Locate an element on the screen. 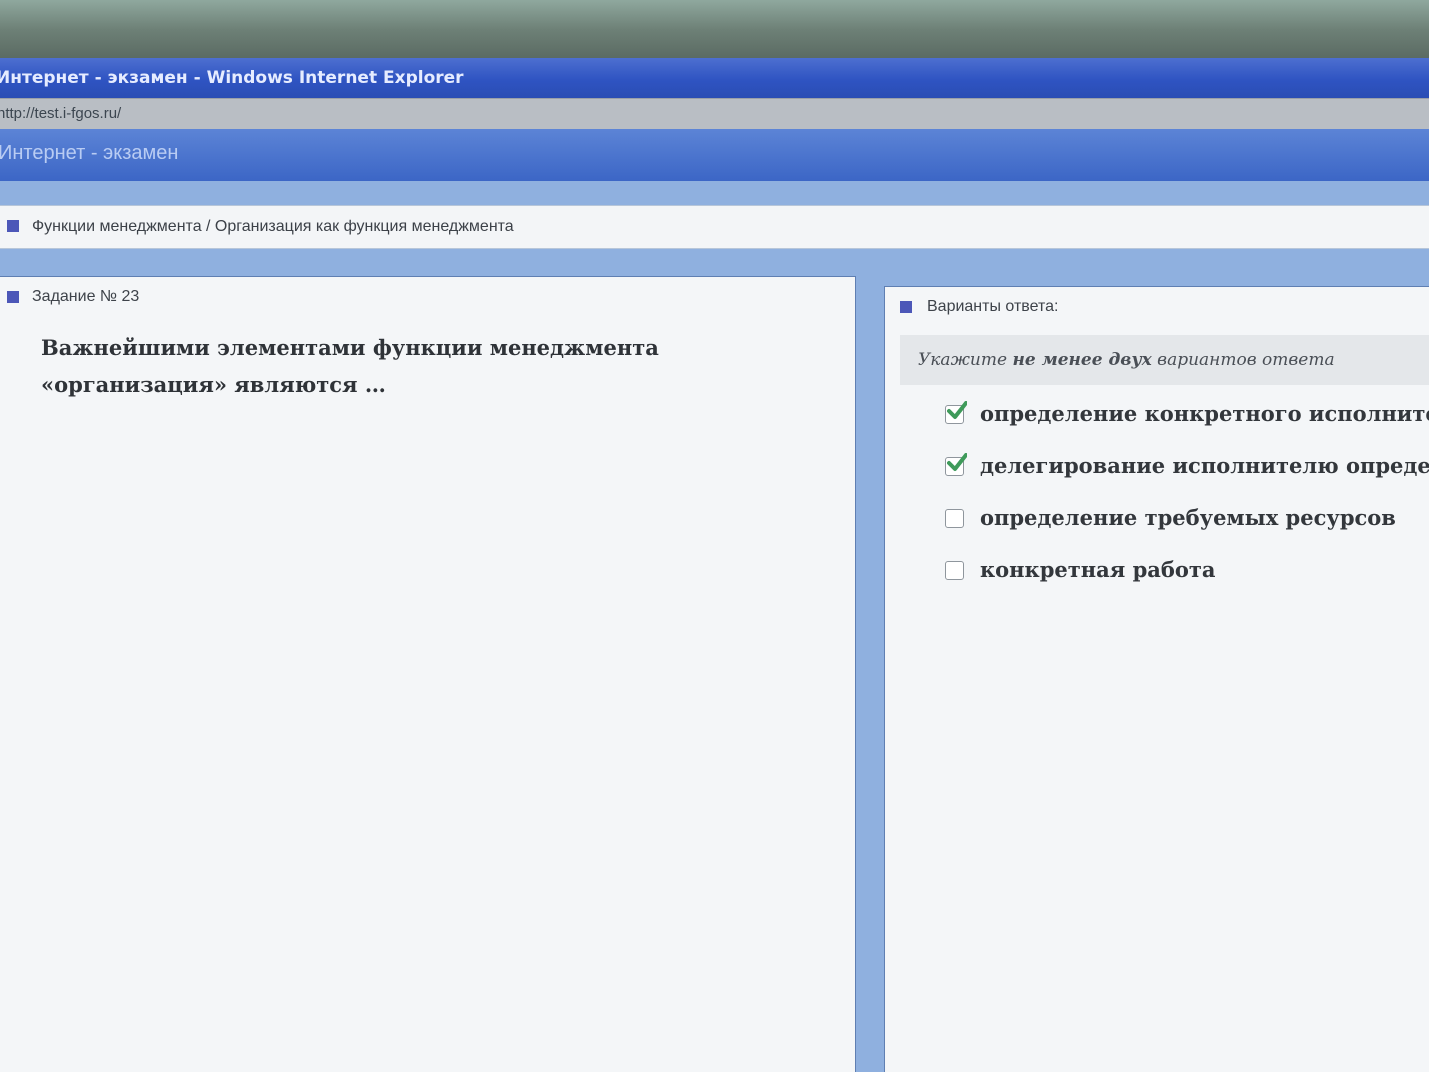  page-tab-title: Интернет - экзамен is located at coordinates (89, 153).